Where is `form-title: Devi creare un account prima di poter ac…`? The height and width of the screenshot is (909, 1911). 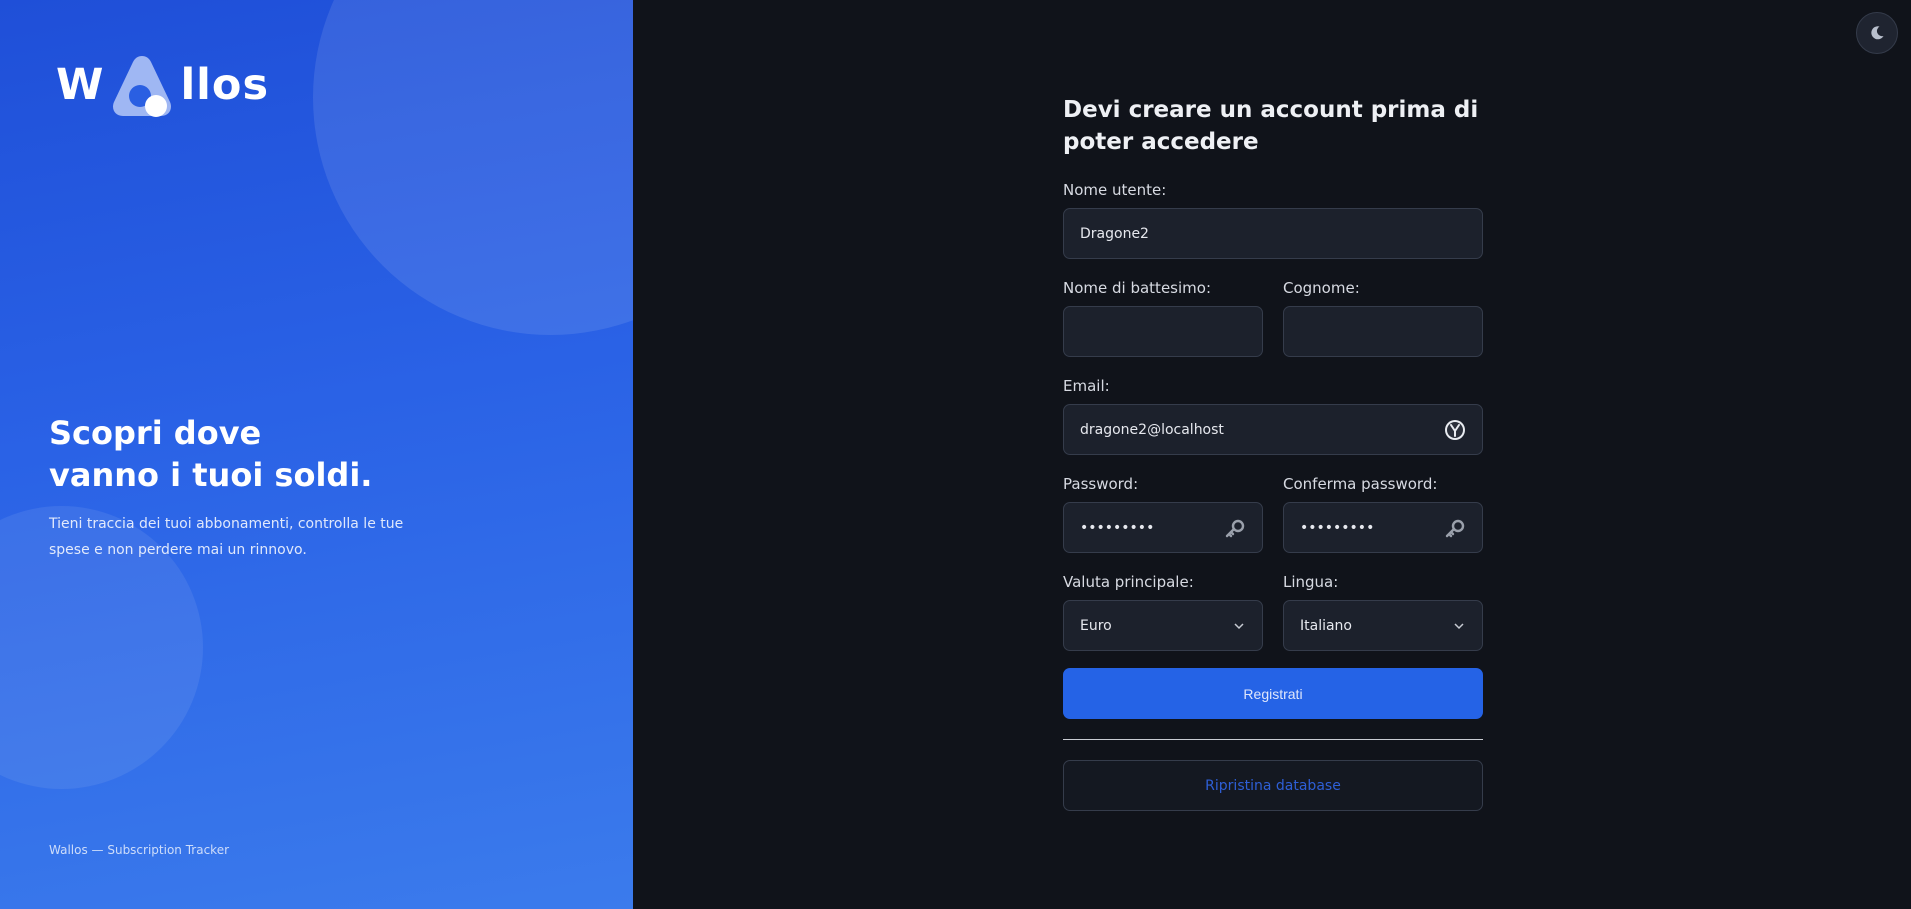 form-title: Devi creare un account prima di poter ac… is located at coordinates (1271, 126).